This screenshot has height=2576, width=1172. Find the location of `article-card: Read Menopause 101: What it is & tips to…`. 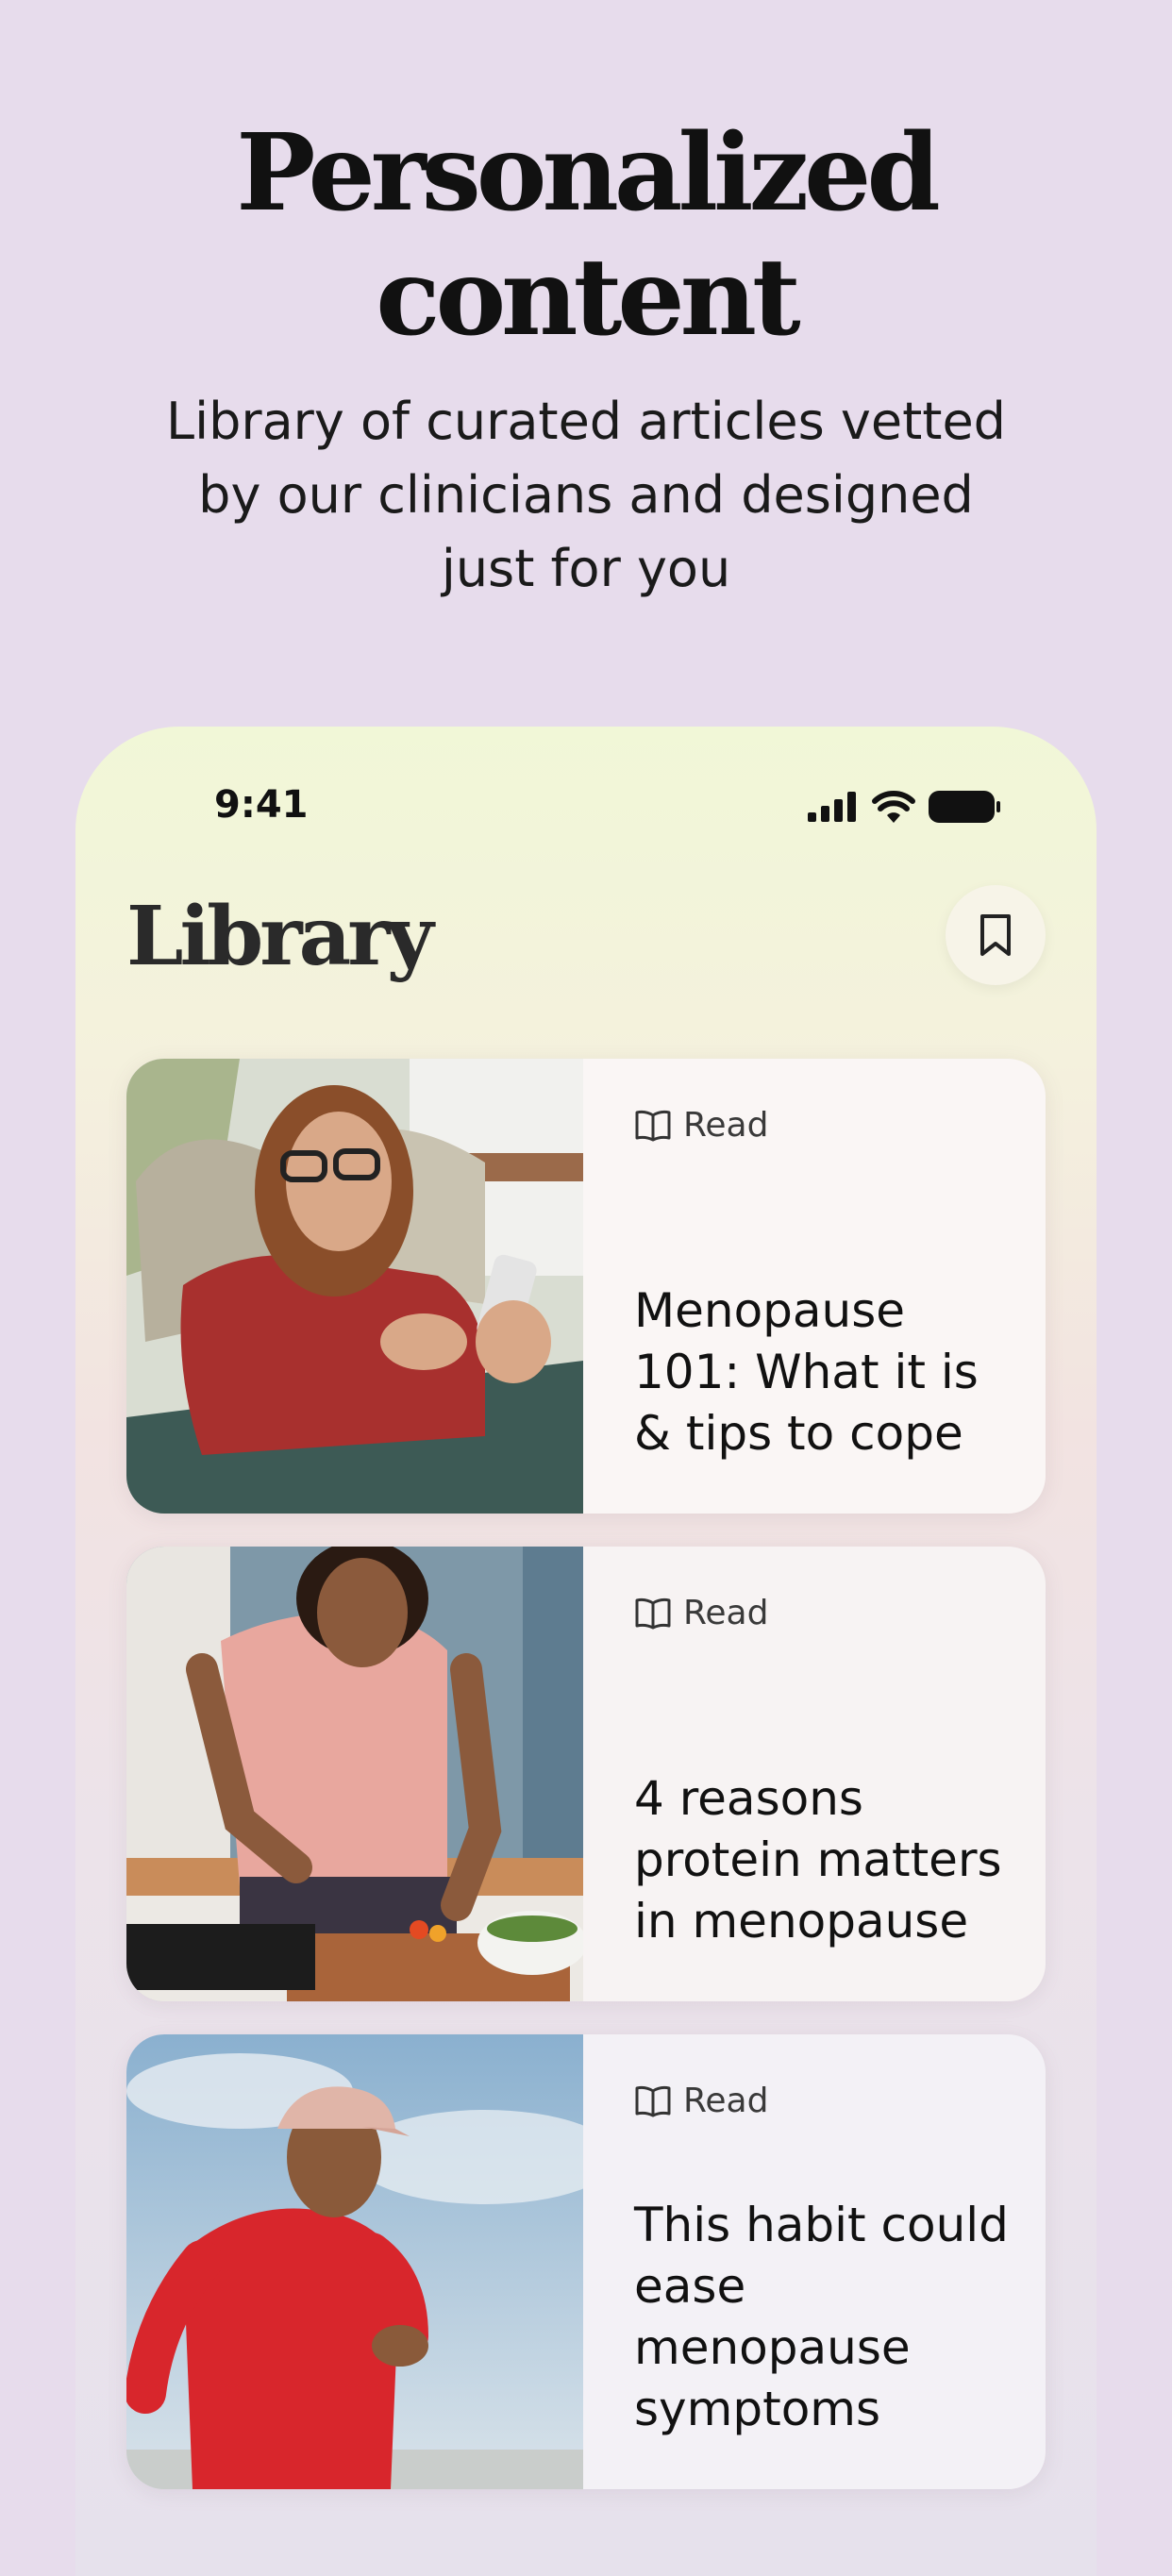

article-card: Read Menopause 101: What it is & tips to… is located at coordinates (586, 1286).